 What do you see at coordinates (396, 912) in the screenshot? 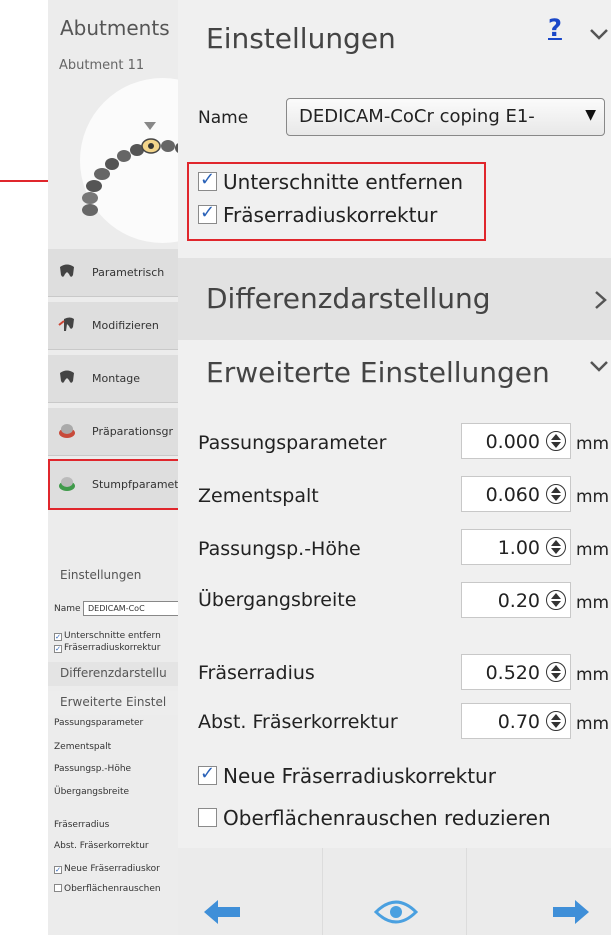
I see `eye-icon` at bounding box center [396, 912].